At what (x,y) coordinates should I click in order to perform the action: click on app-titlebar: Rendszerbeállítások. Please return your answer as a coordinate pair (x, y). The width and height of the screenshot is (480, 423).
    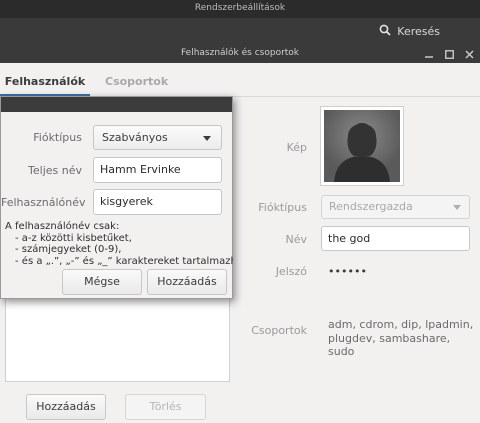
    Looking at the image, I should click on (240, 9).